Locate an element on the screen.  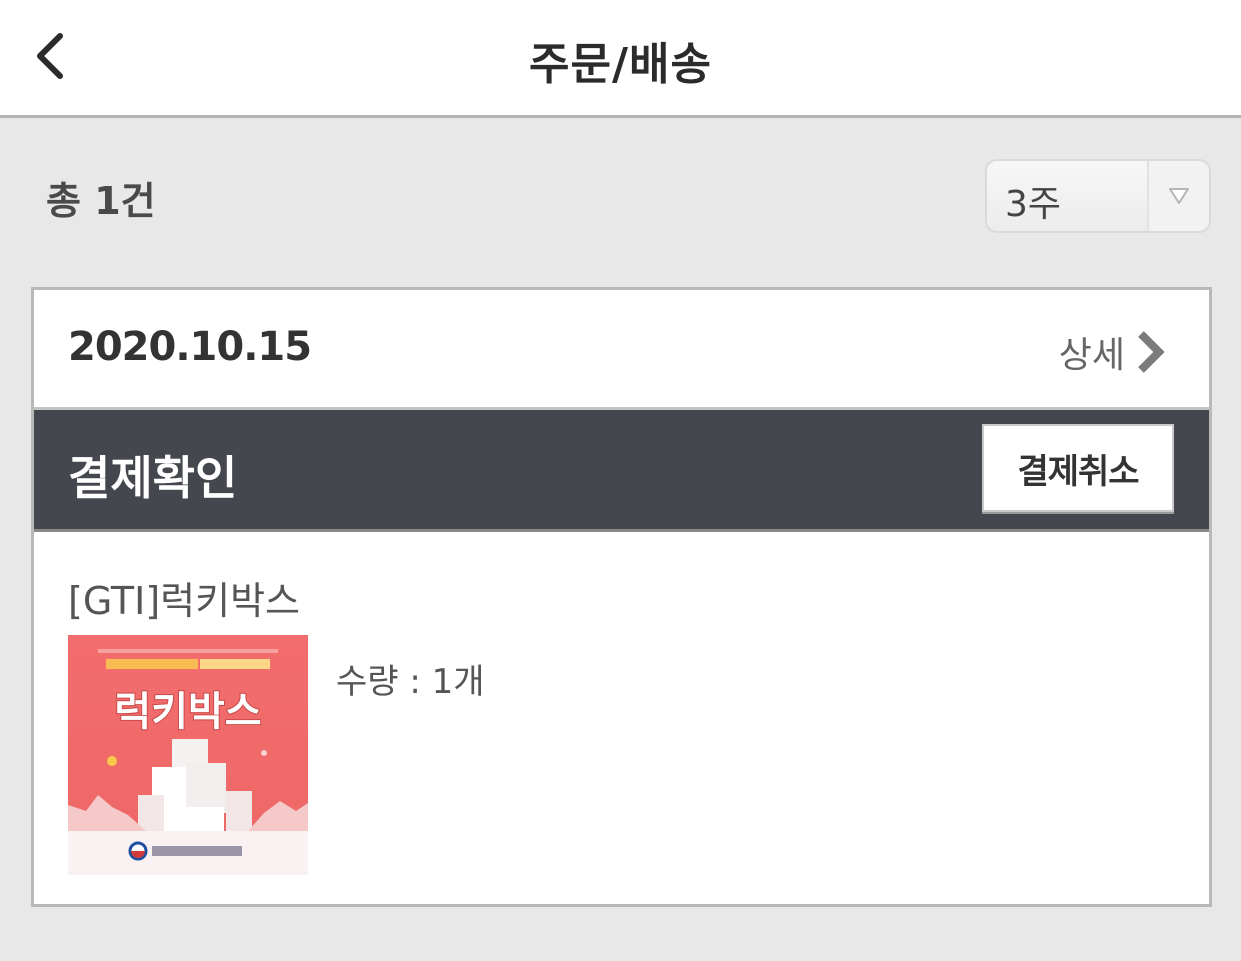
product-thumbnail-image: 럭키박스 is located at coordinates (188, 755).